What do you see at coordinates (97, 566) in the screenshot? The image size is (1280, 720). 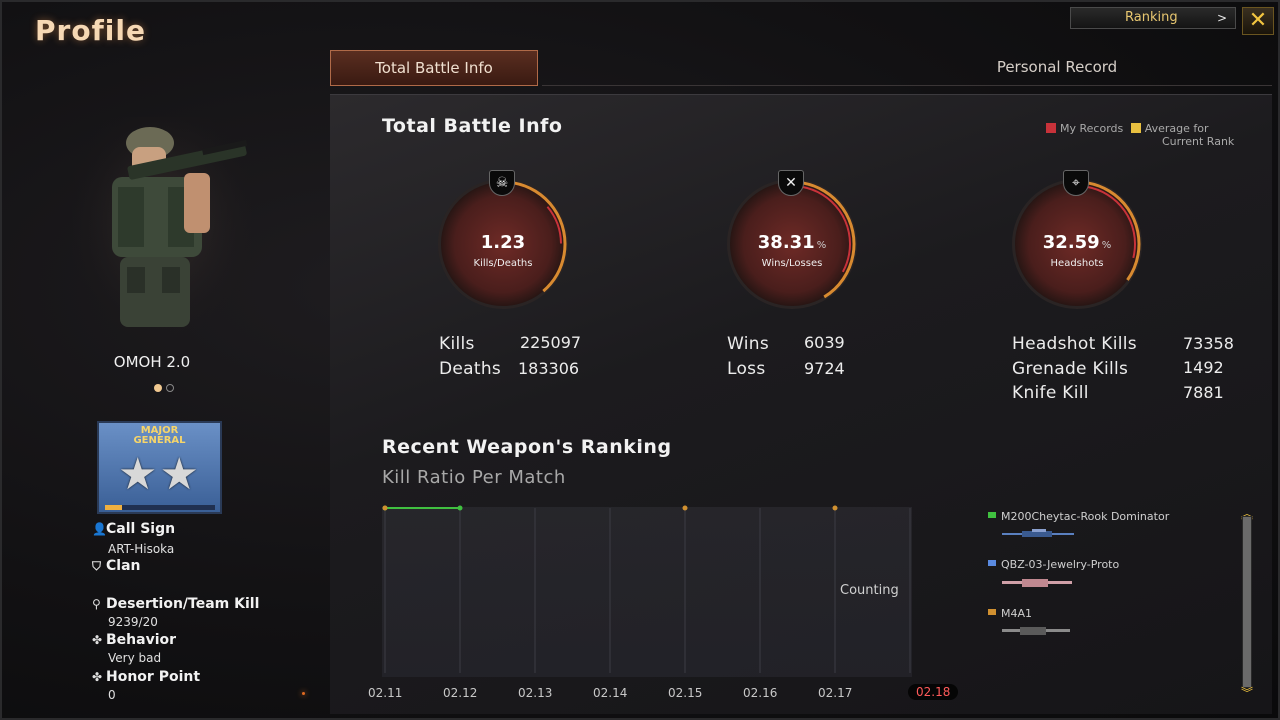 I see `clan-icon: ⛉` at bounding box center [97, 566].